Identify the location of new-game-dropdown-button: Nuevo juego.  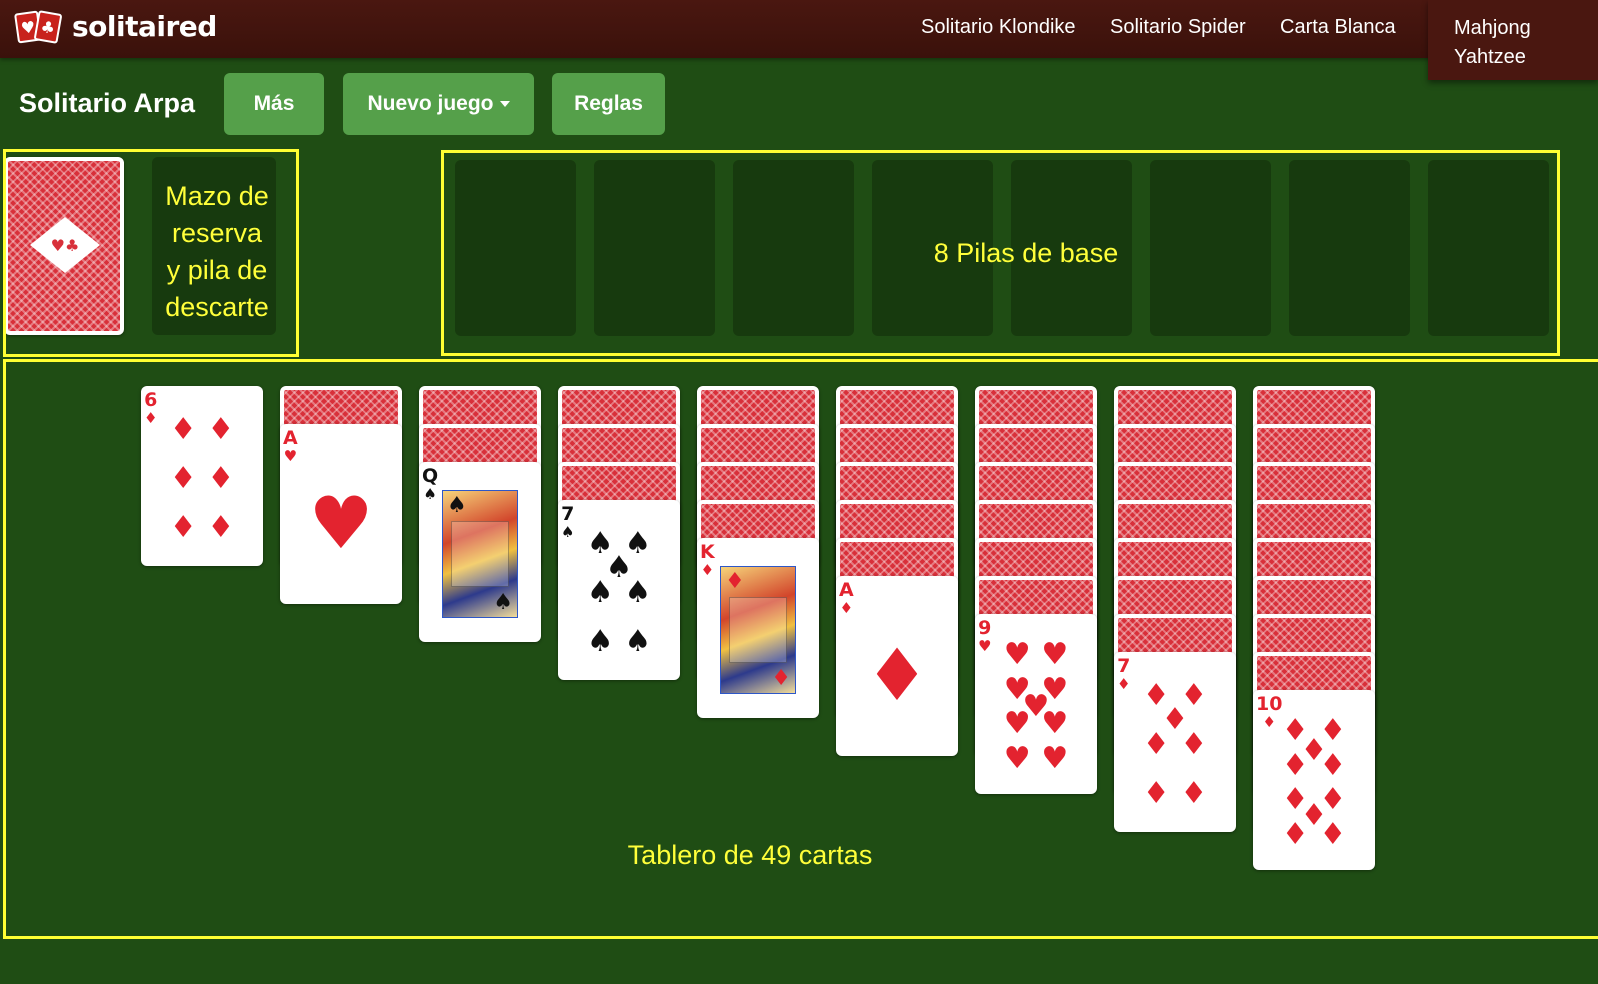
(438, 104).